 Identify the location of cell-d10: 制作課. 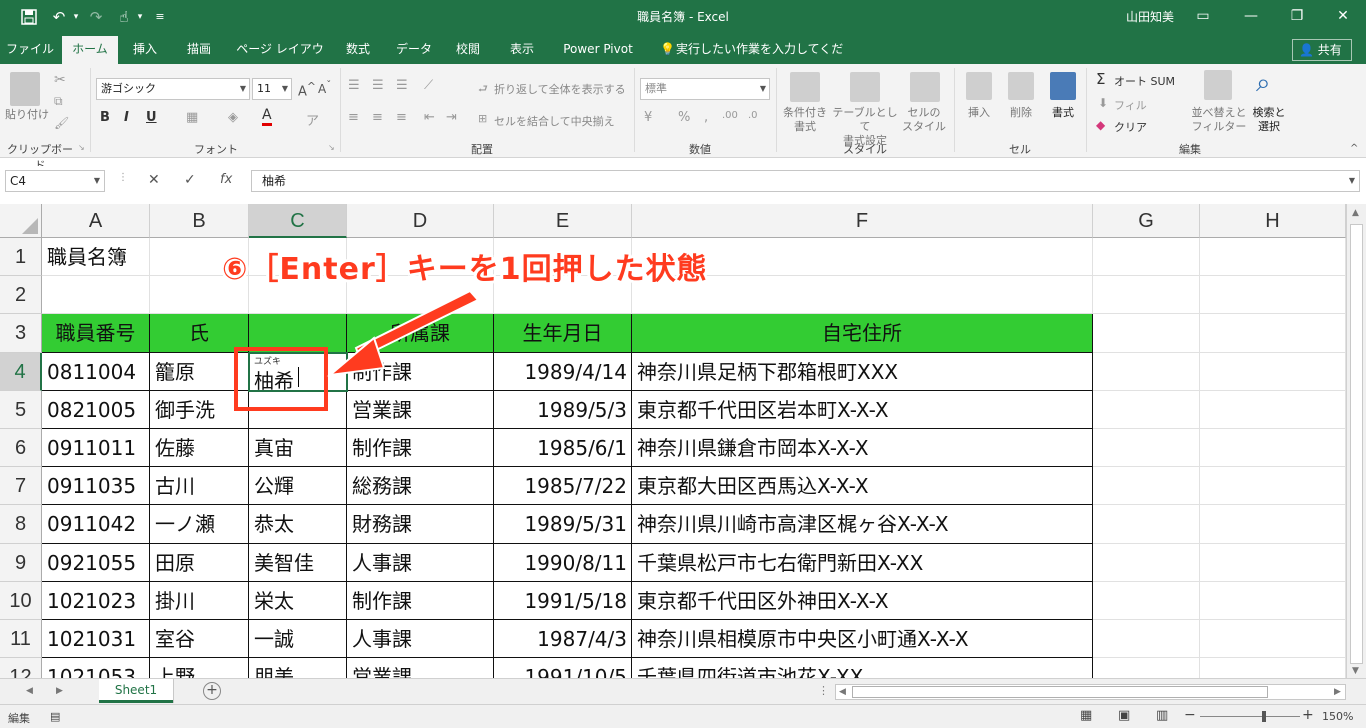
(420, 600).